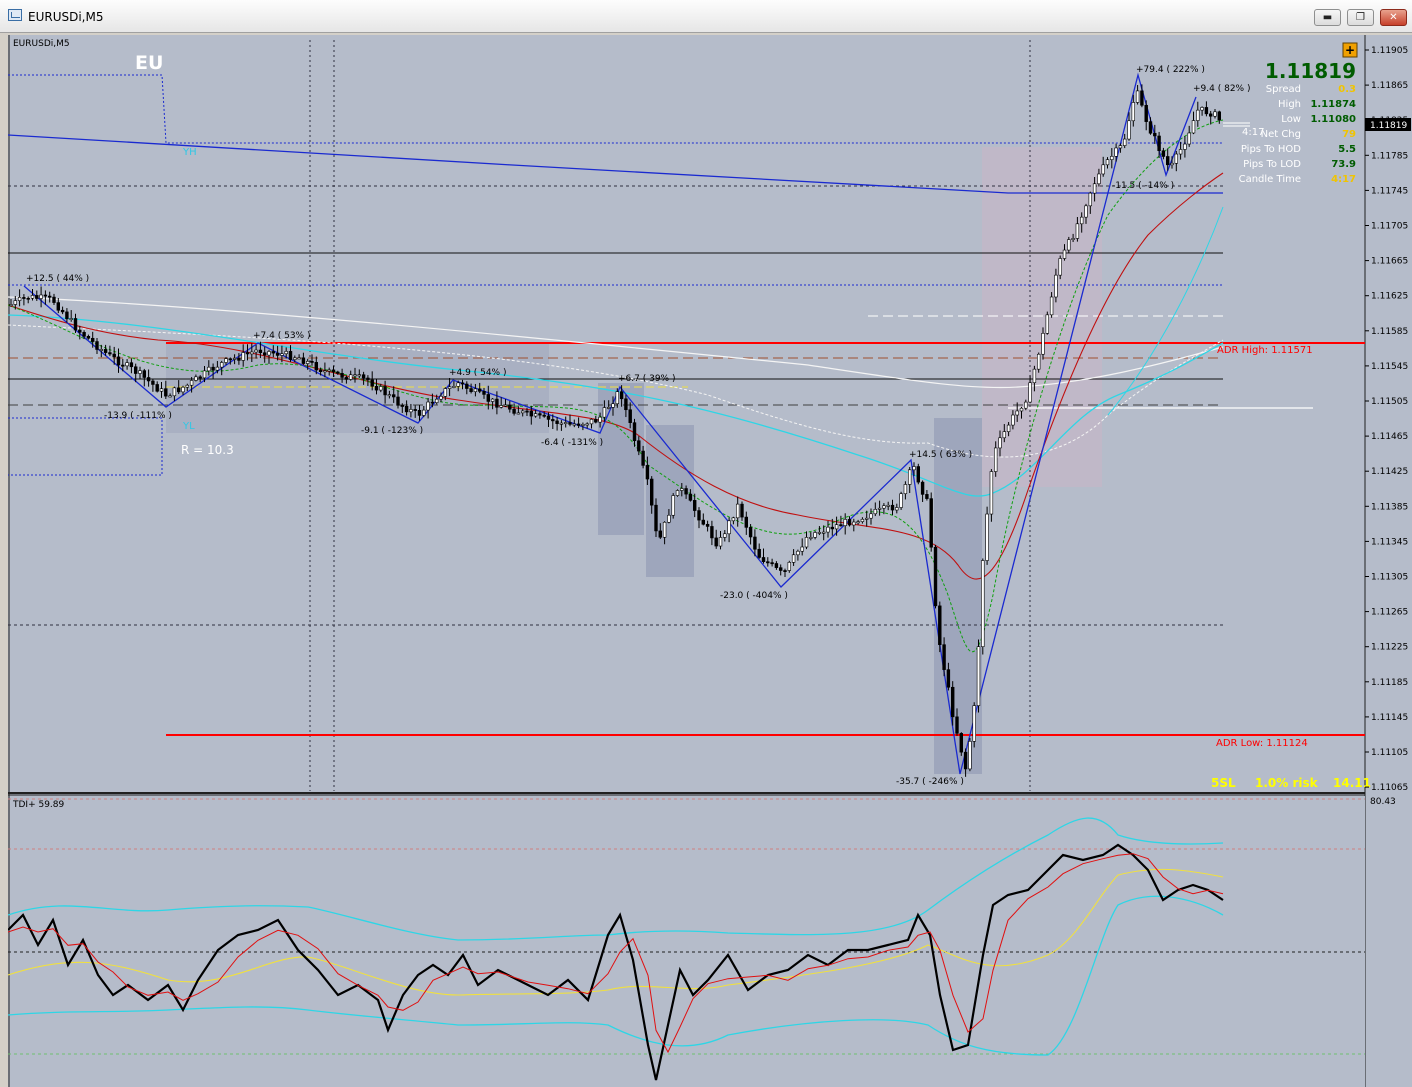 The image size is (1412, 1087). I want to click on price-axis-label: 1.11505, so click(1389, 402).